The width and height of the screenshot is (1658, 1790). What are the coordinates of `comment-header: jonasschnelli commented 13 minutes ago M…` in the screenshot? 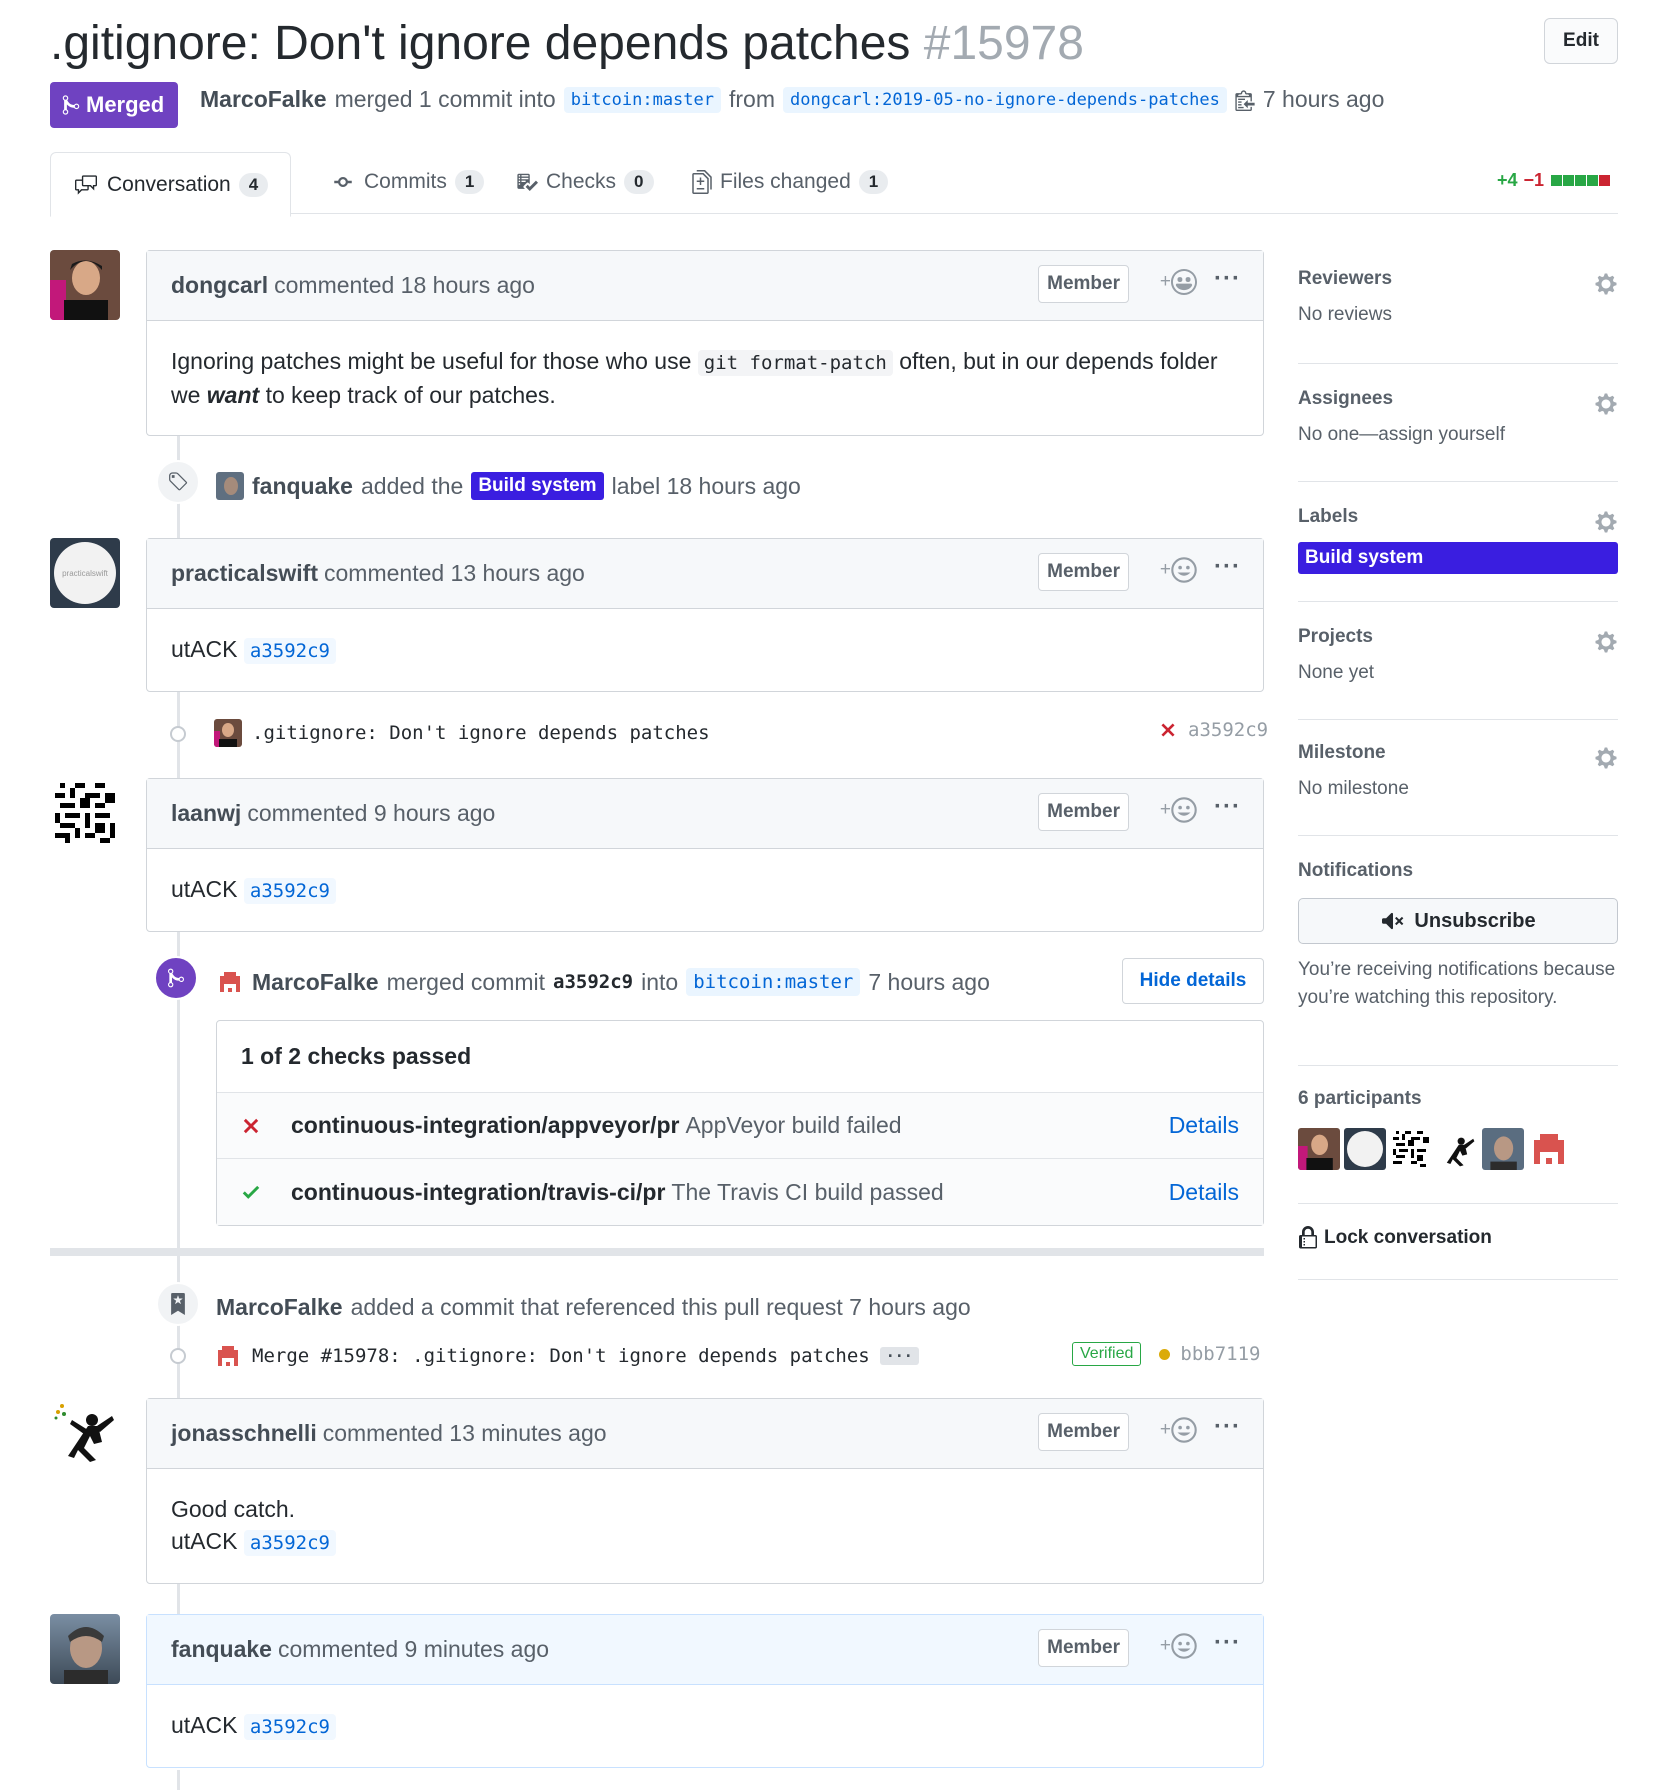 It's located at (705, 1434).